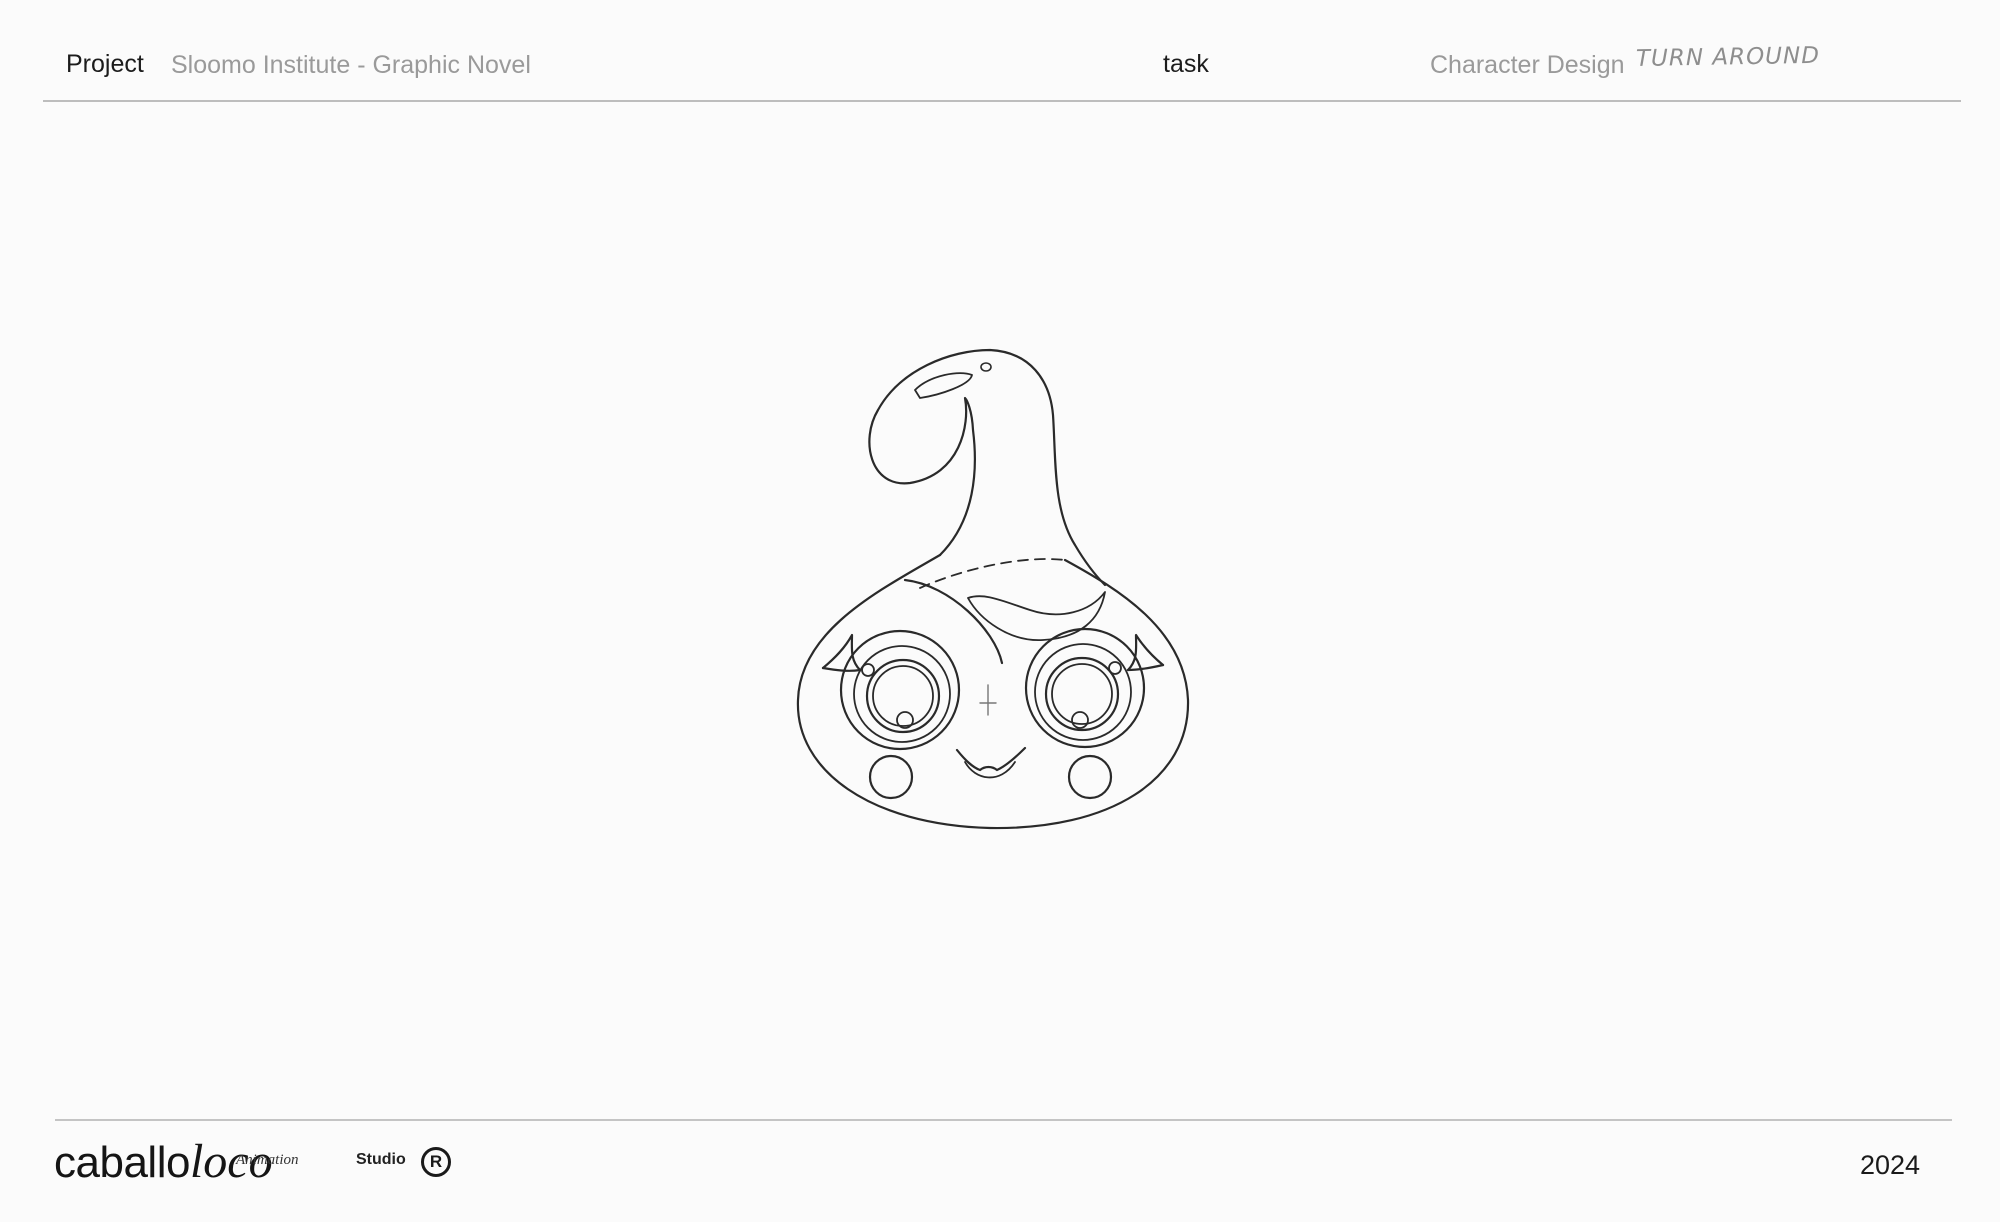 The height and width of the screenshot is (1222, 2000). What do you see at coordinates (381, 1159) in the screenshot?
I see `logo-subtitle: Studio` at bounding box center [381, 1159].